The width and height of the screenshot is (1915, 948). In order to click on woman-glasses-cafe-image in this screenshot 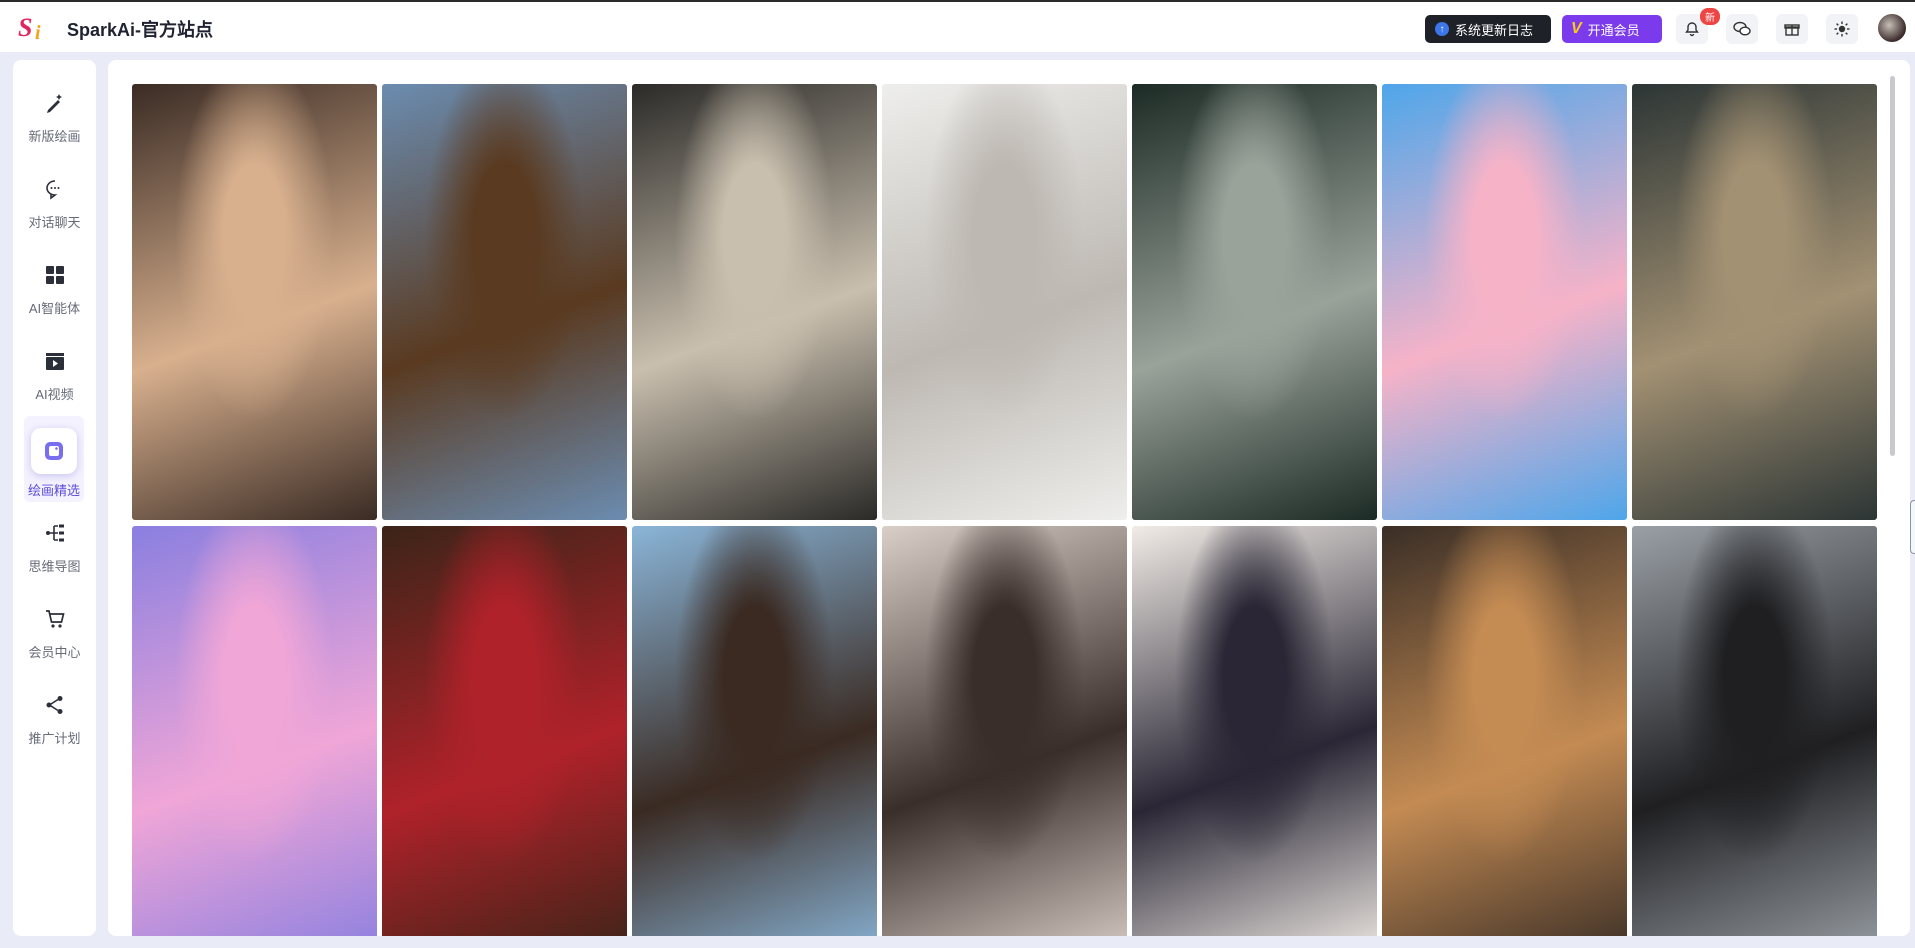, I will do `click(1504, 731)`.